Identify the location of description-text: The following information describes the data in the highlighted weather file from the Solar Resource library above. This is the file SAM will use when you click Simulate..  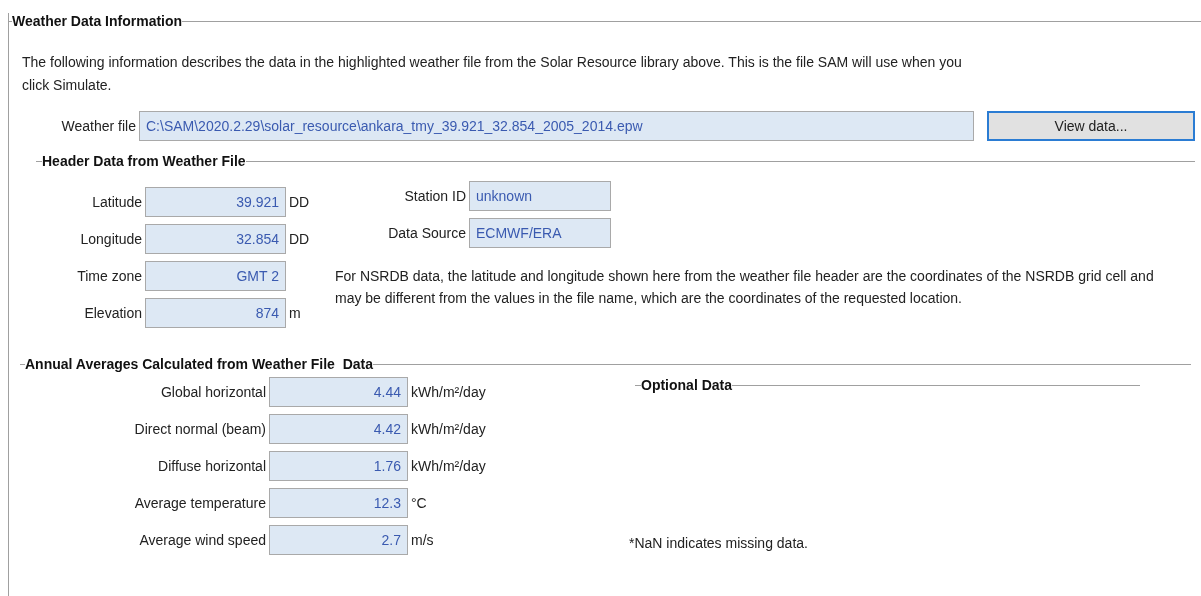
(492, 74).